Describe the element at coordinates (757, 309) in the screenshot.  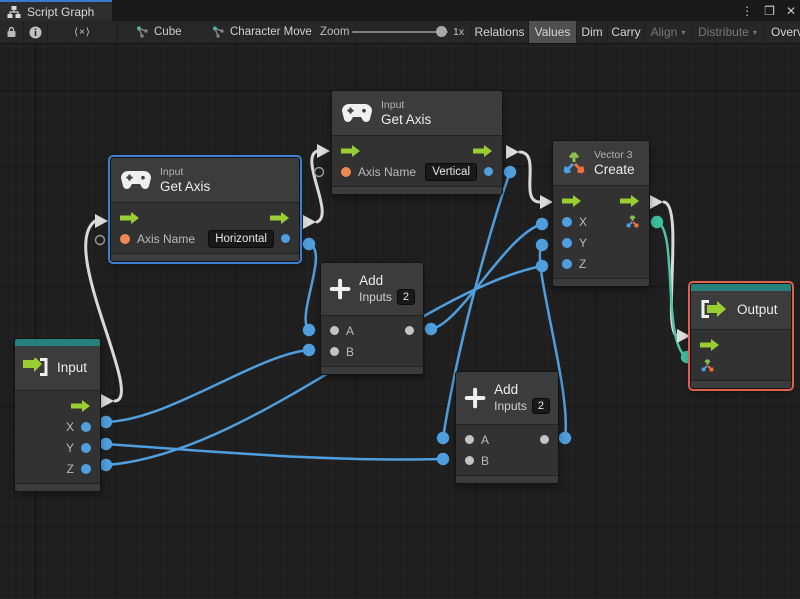
I see `node-title: Output` at that location.